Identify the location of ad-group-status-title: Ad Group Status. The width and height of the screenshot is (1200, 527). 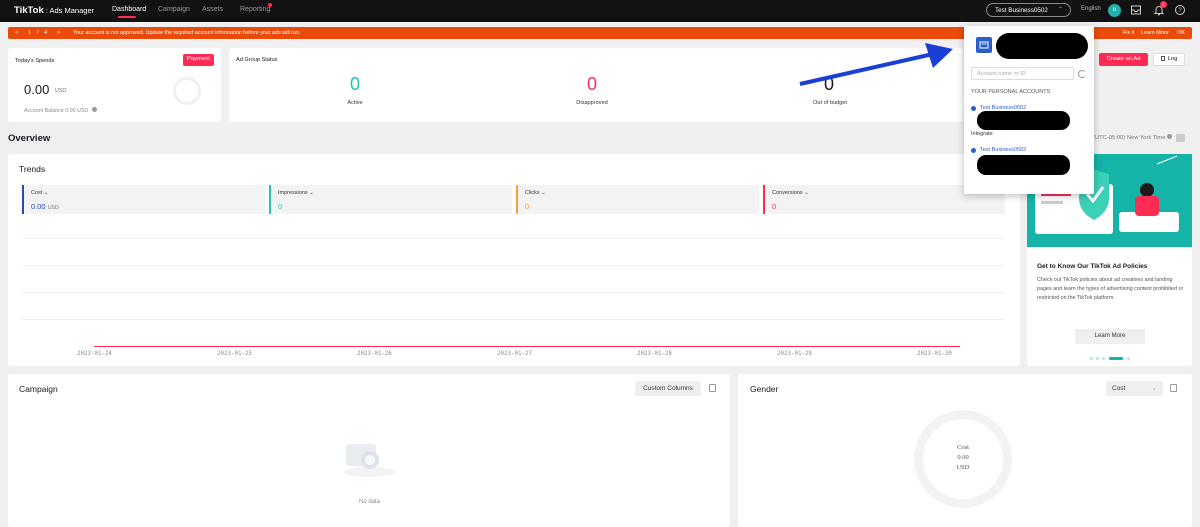
(257, 60).